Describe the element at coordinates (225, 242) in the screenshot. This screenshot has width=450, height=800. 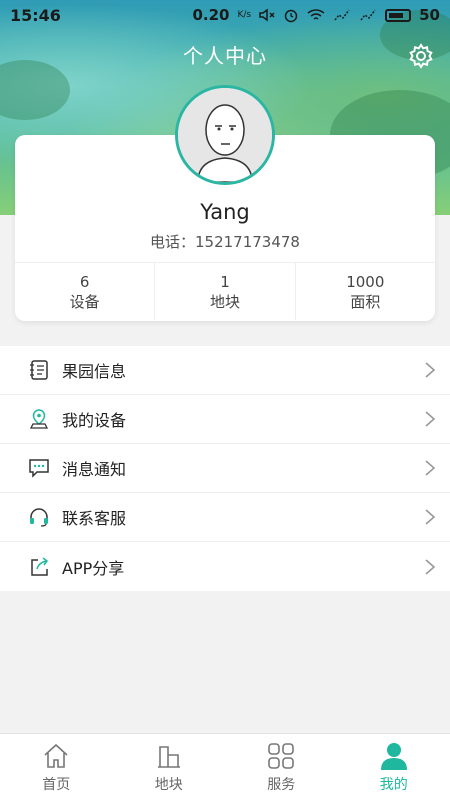
I see `profile-phone: 电话：15217173478` at that location.